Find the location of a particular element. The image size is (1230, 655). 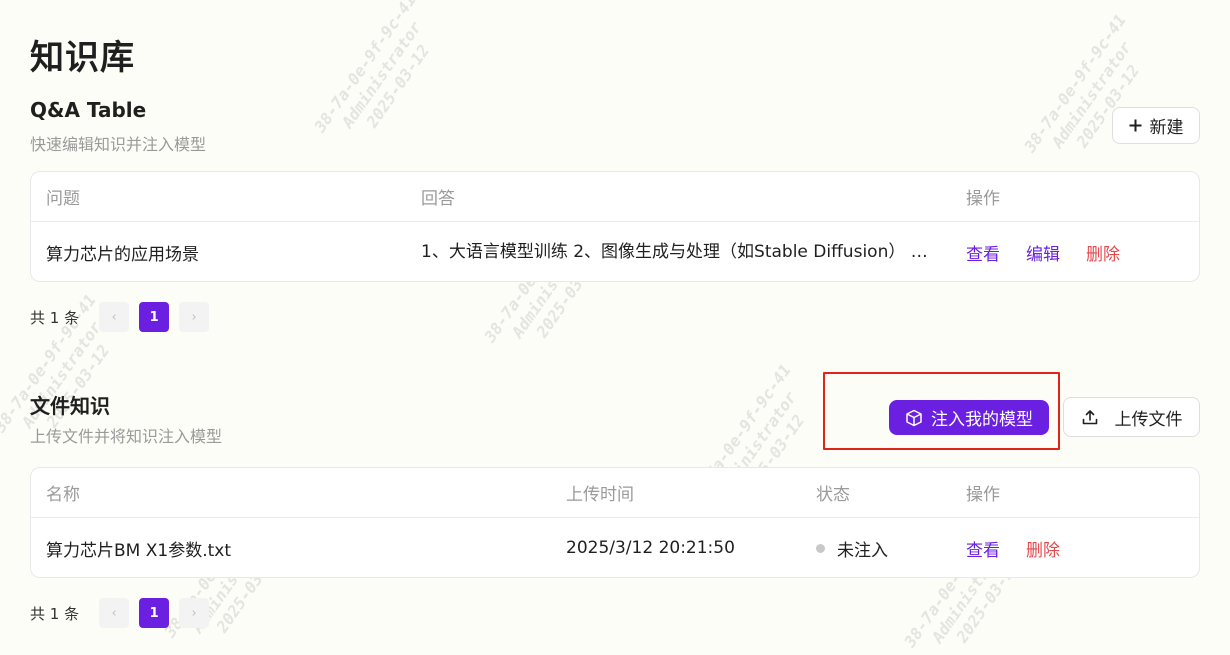

column-header-status: 状态 is located at coordinates (833, 495).